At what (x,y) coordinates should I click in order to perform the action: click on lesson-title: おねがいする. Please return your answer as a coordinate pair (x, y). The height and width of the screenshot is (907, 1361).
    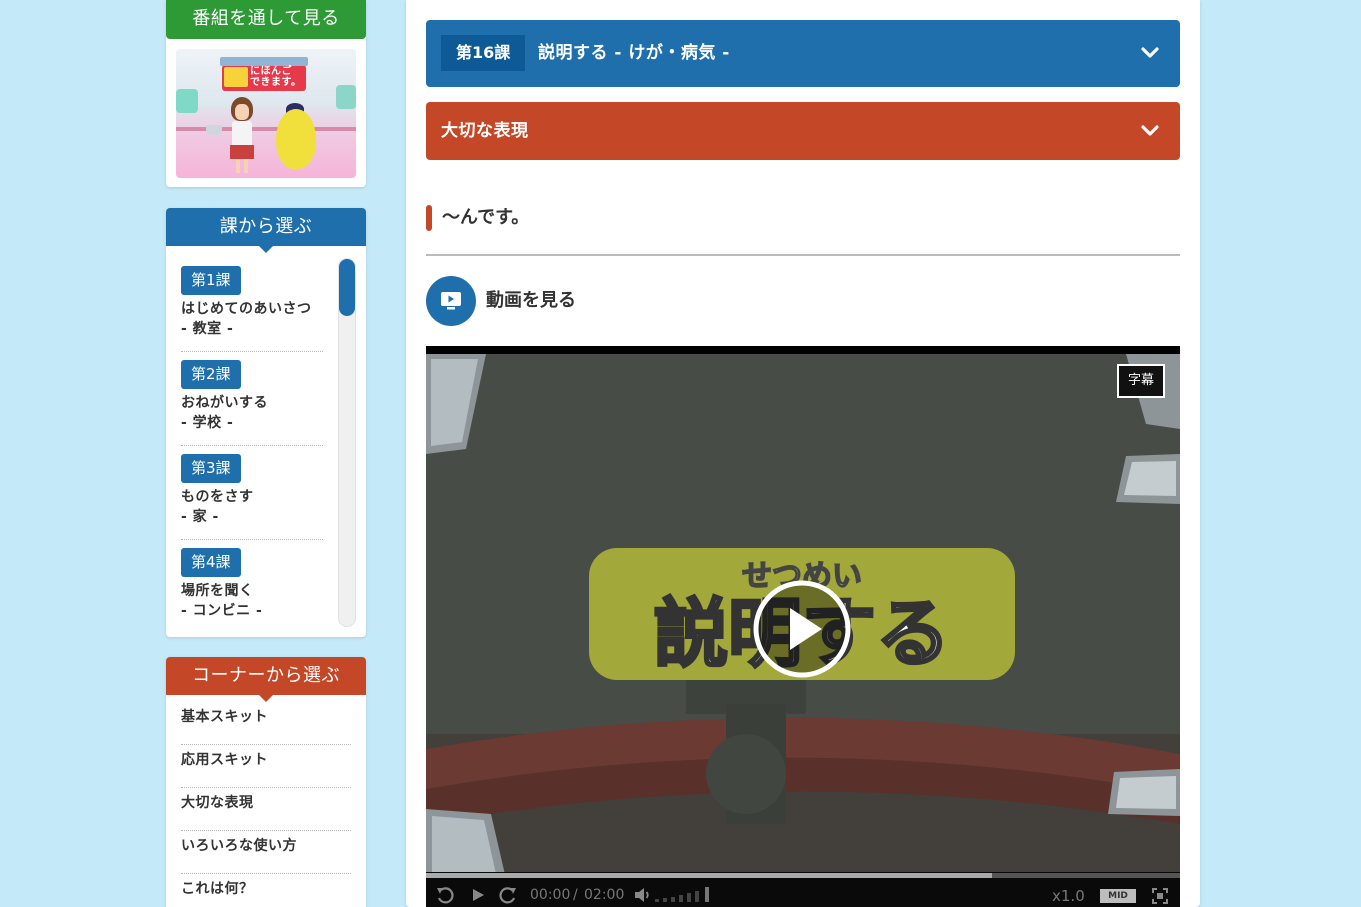
    Looking at the image, I should click on (224, 403).